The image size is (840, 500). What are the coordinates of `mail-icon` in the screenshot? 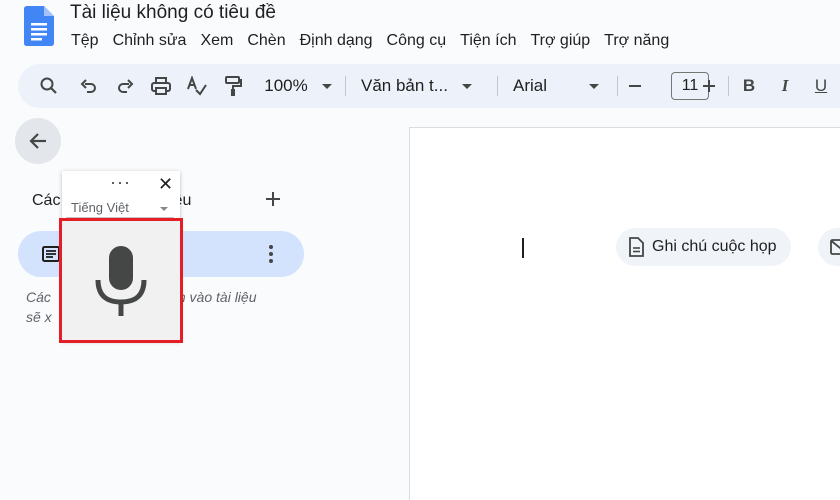 It's located at (835, 247).